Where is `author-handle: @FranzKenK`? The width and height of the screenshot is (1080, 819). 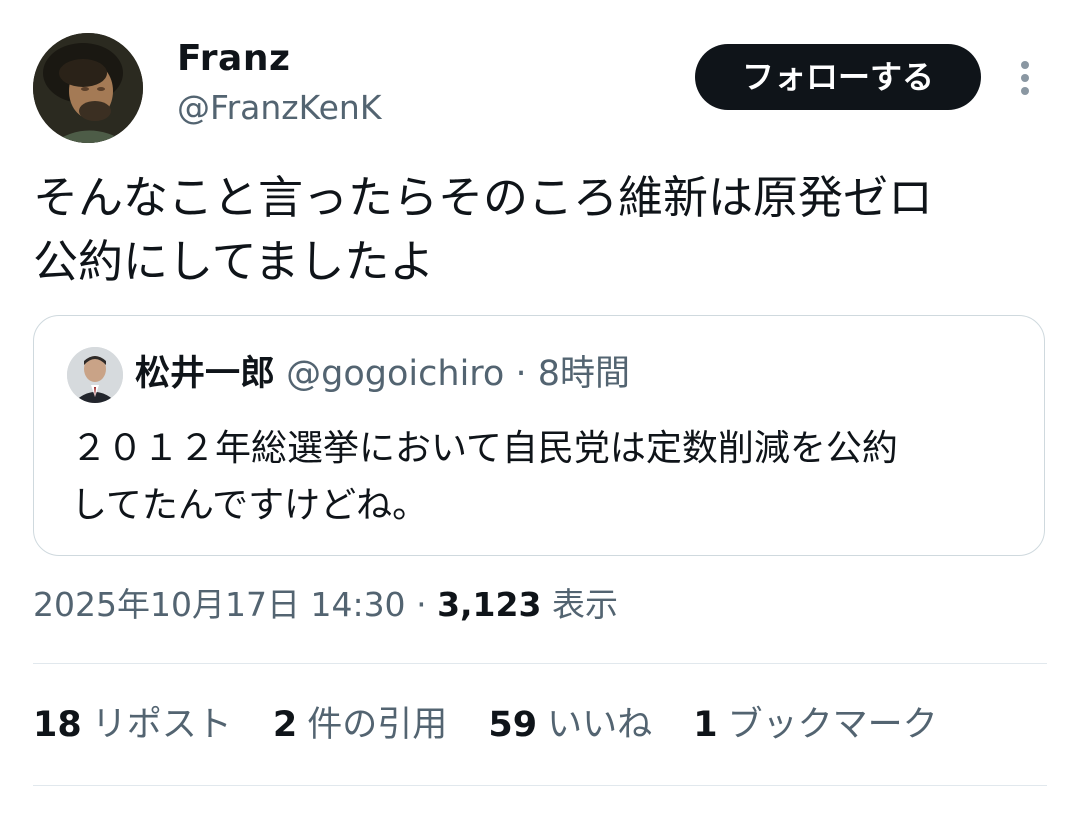
author-handle: @FranzKenK is located at coordinates (279, 107).